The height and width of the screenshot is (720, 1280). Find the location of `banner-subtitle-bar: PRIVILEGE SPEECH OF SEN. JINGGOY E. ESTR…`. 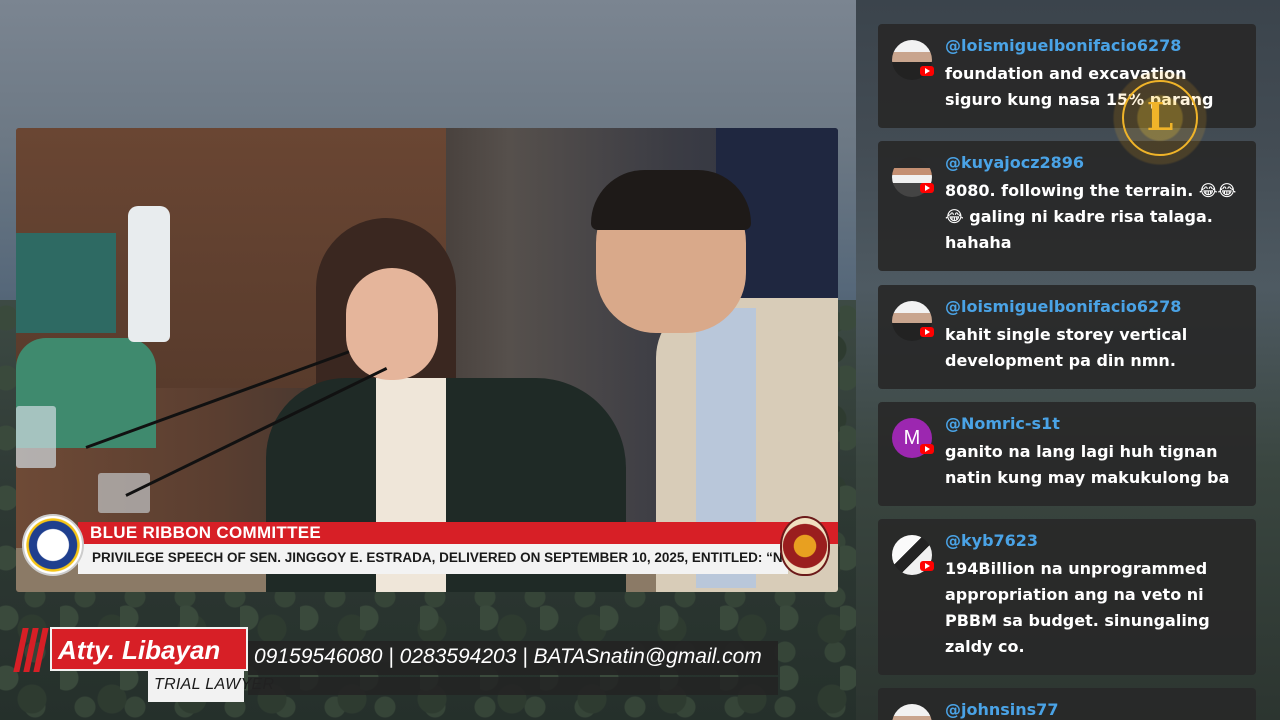

banner-subtitle-bar: PRIVILEGE SPEECH OF SEN. JINGGOY E. ESTR… is located at coordinates (433, 559).